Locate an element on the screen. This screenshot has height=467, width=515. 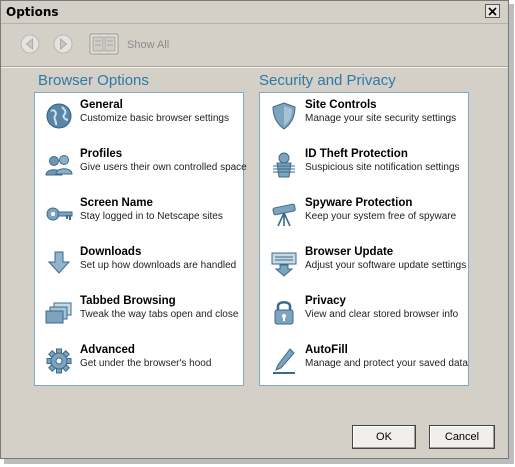
option-description: Get under the browser's hood is located at coordinates (146, 363).